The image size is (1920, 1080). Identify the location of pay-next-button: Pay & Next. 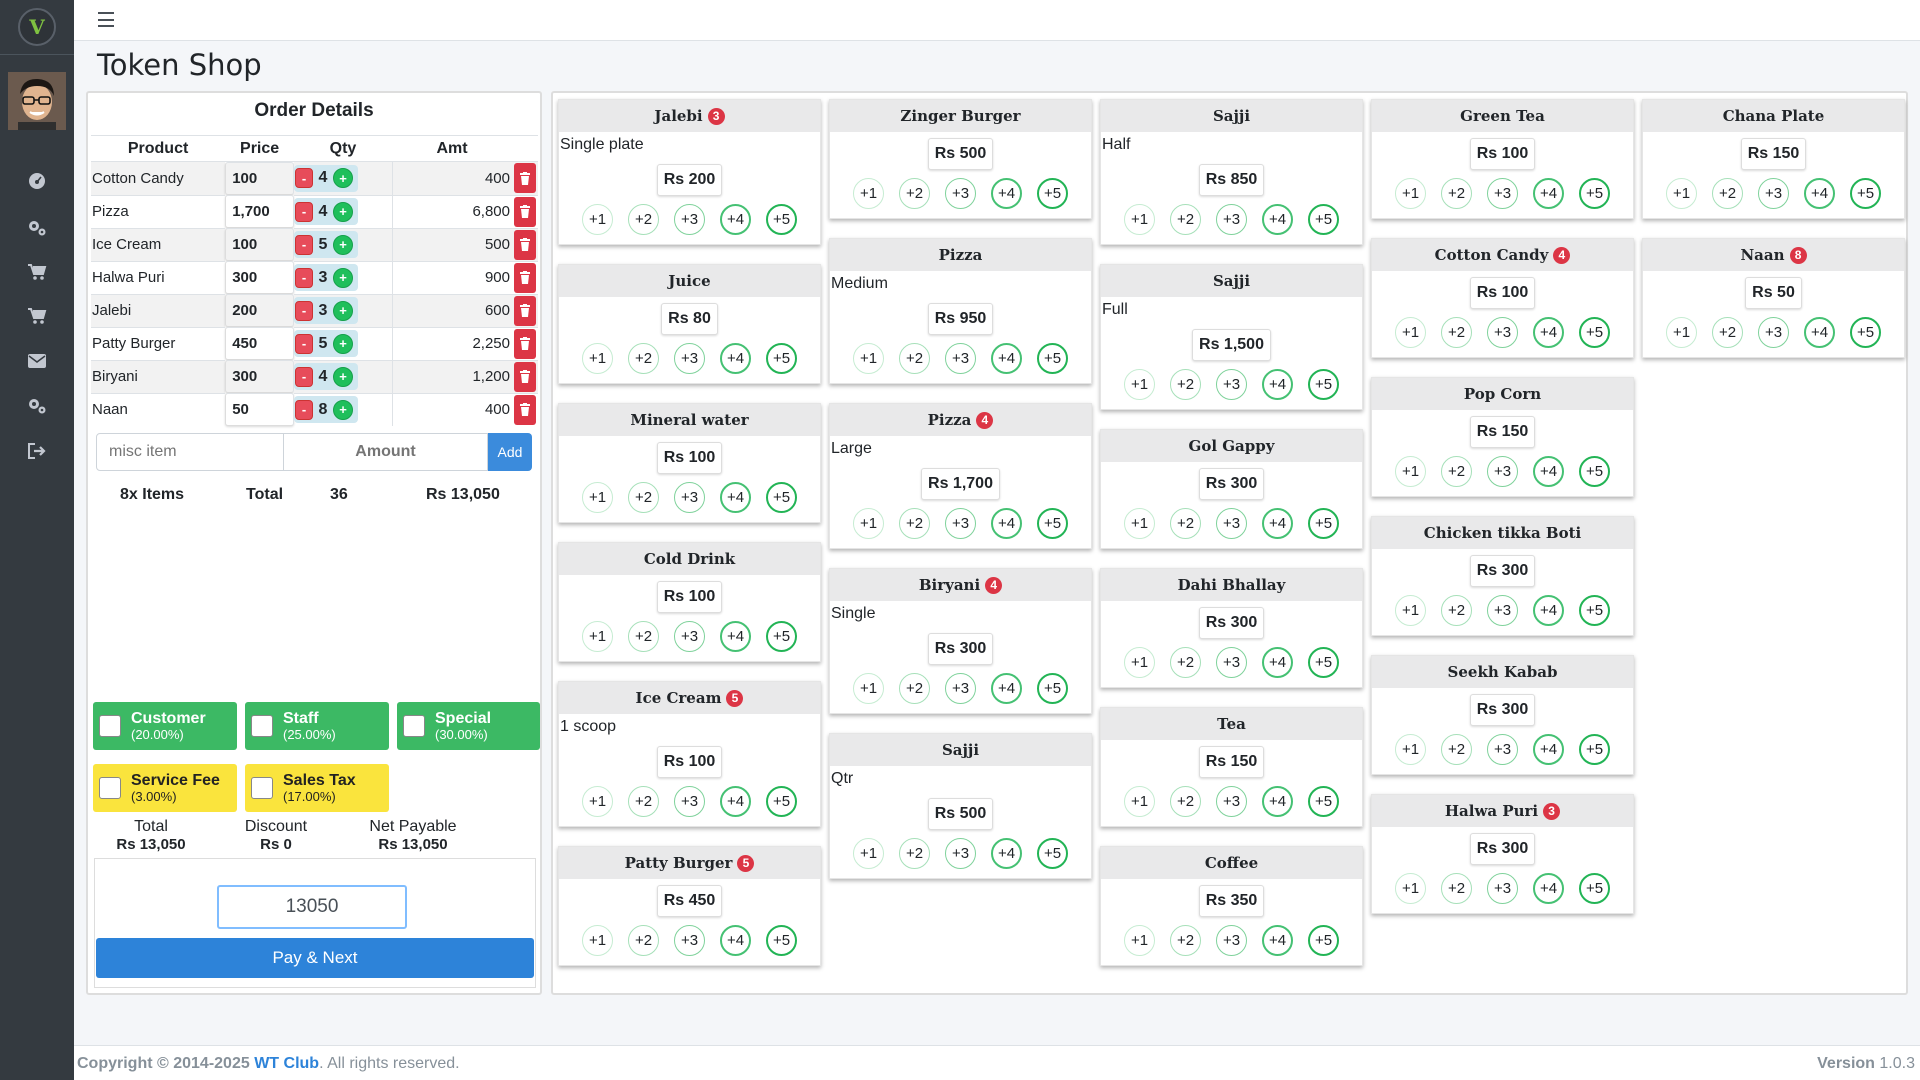
(315, 958).